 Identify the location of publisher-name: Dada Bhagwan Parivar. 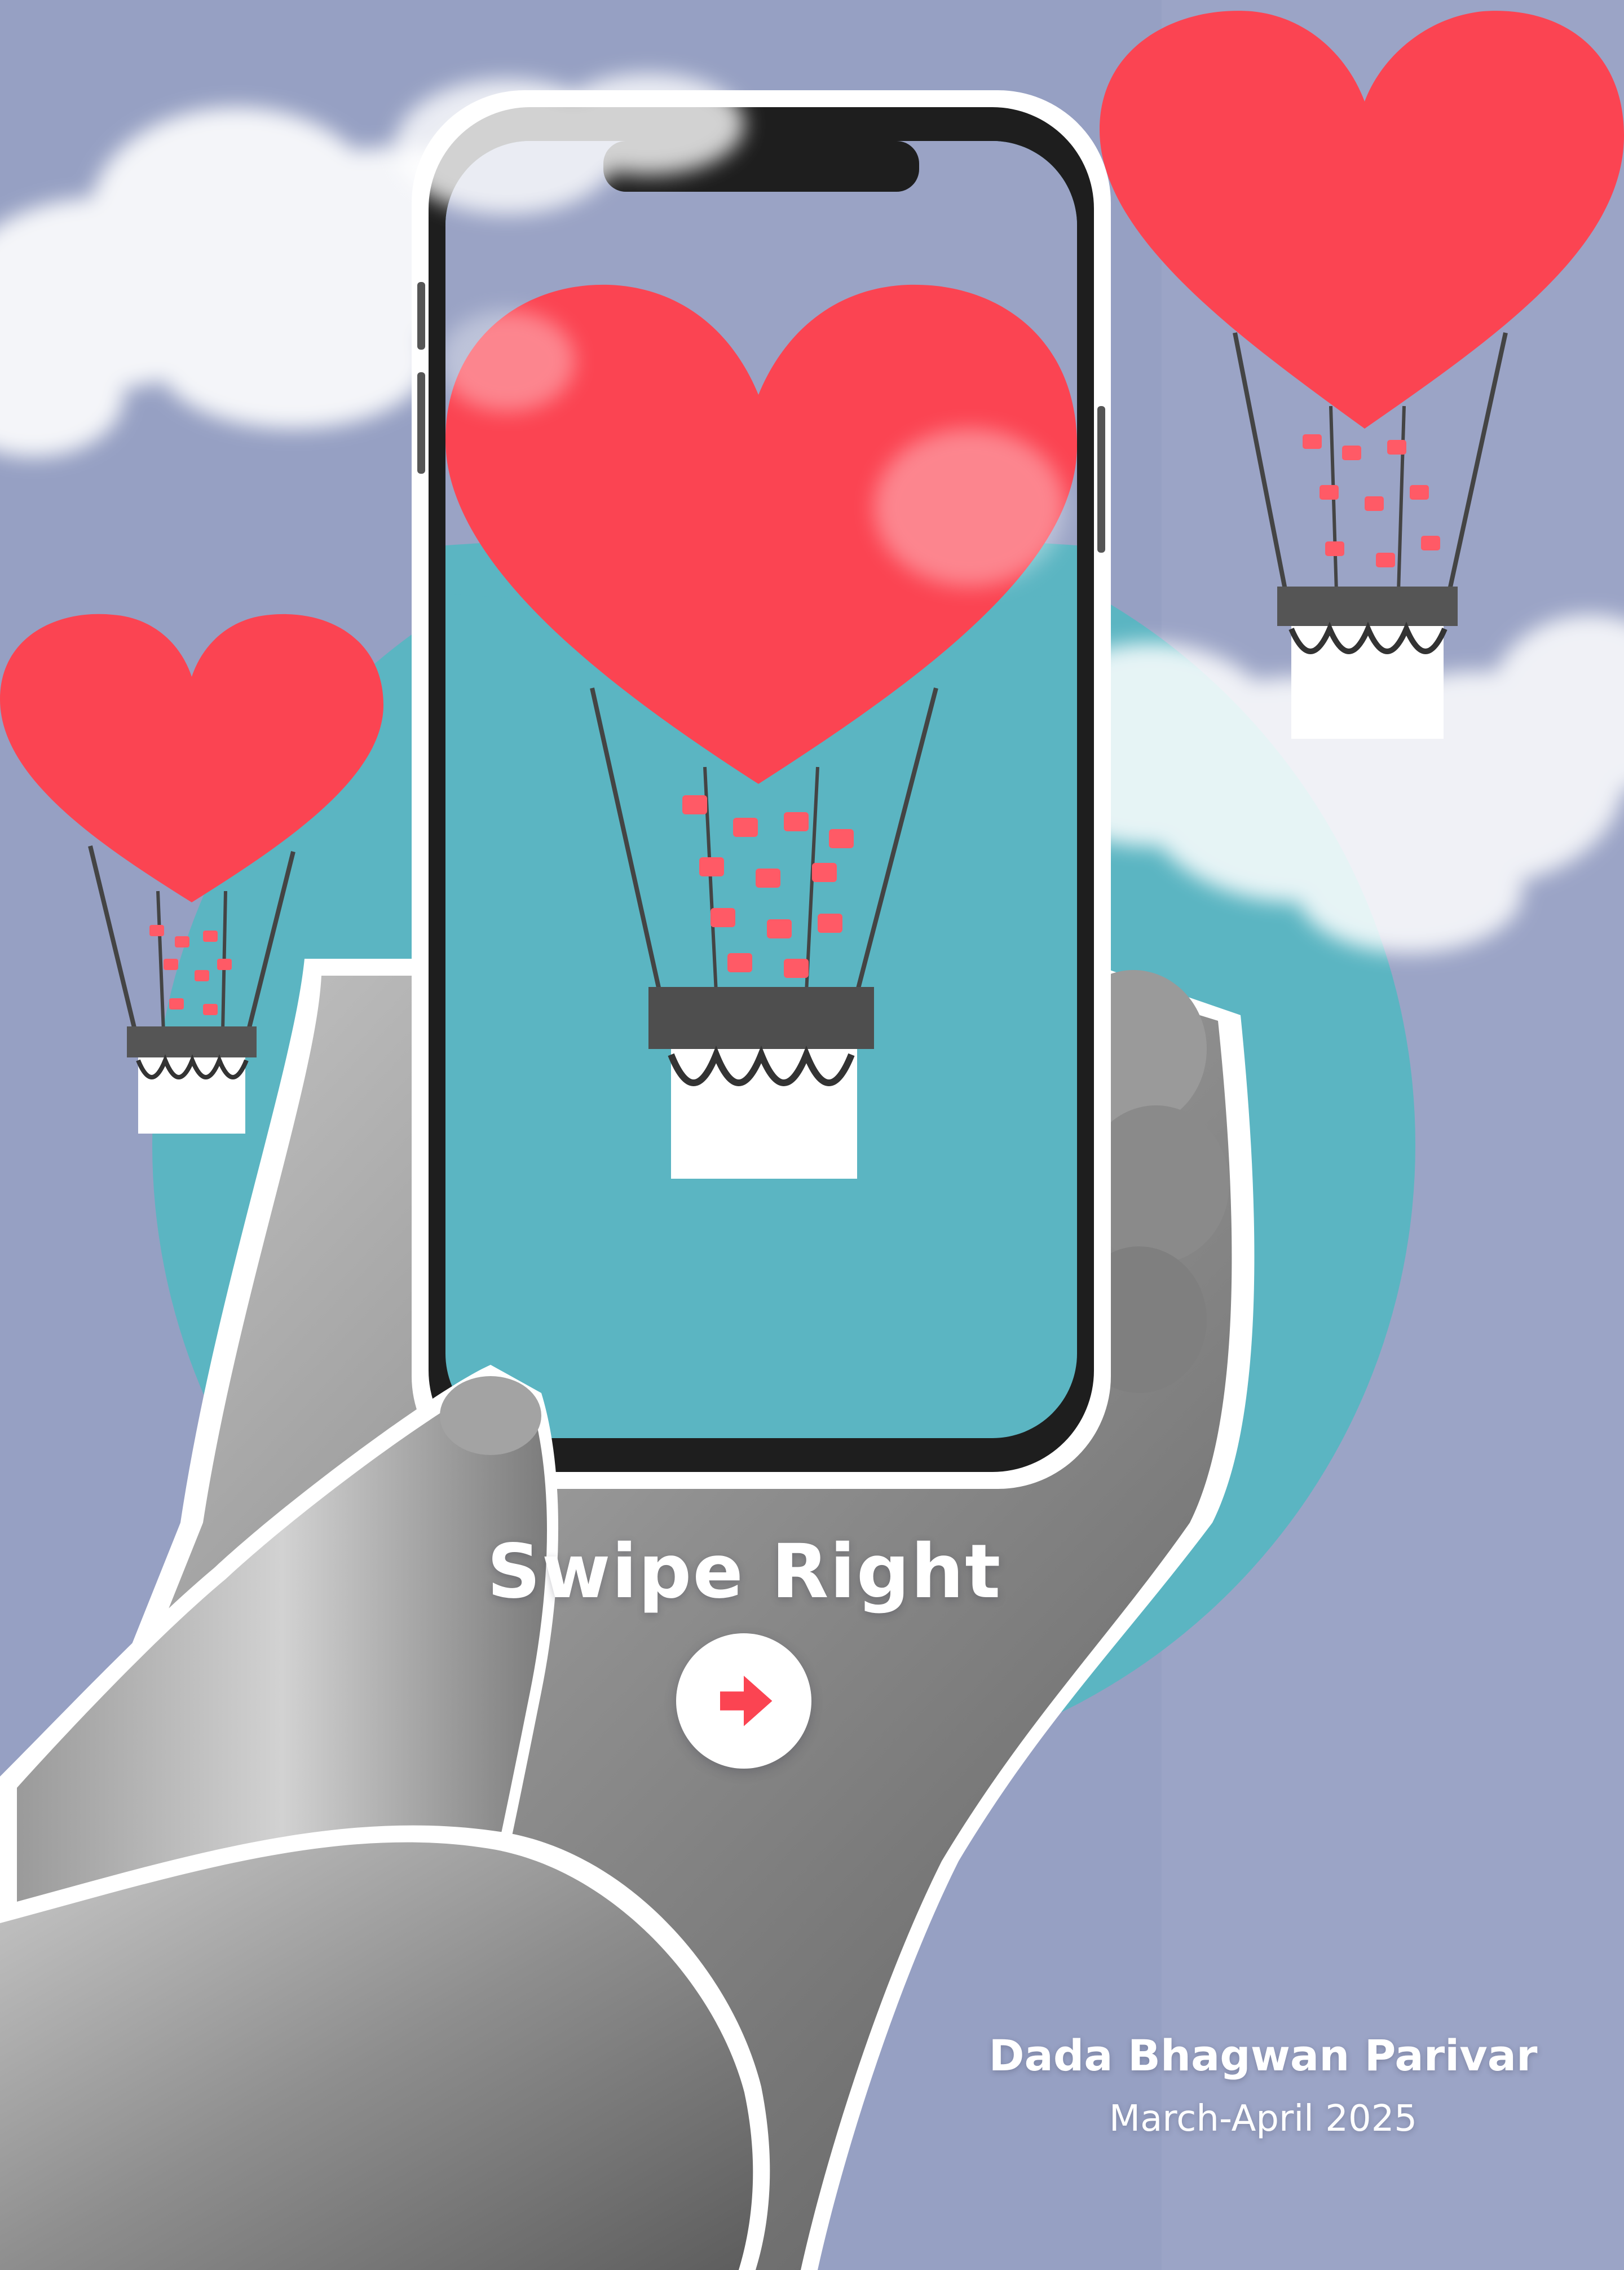
(1263, 2055).